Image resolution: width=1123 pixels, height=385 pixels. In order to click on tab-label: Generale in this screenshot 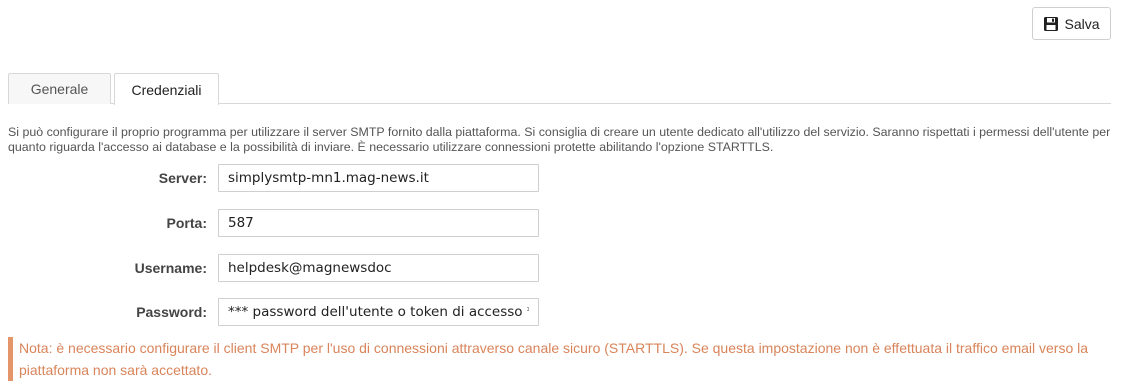, I will do `click(59, 89)`.